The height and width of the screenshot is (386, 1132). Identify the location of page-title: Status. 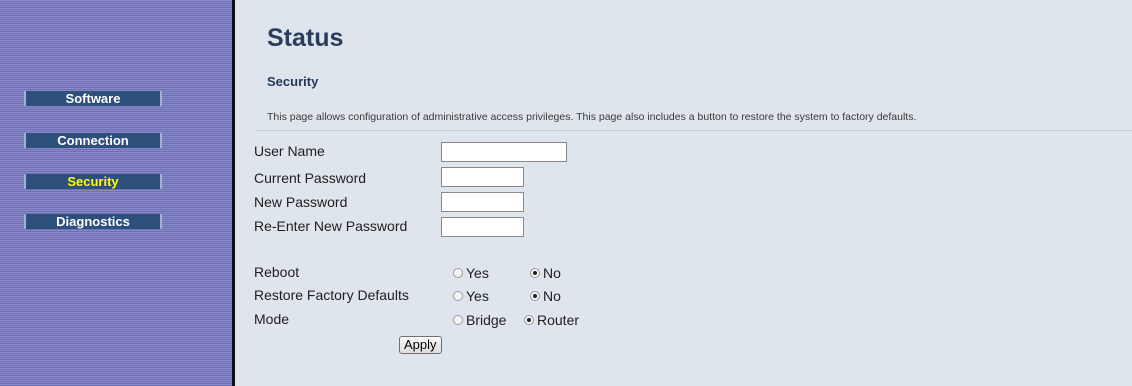
(305, 38).